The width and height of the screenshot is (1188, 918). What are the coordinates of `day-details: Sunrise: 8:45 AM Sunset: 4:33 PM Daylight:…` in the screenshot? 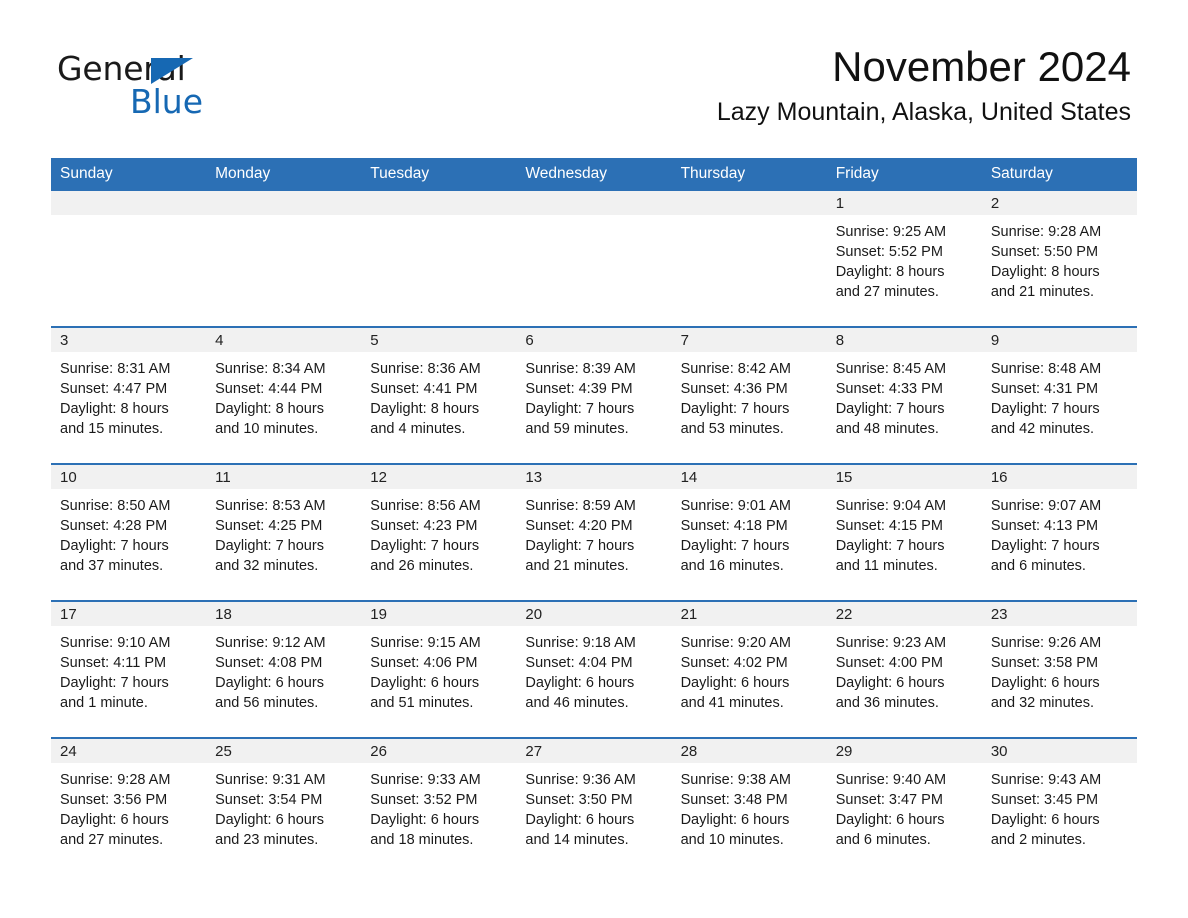 It's located at (904, 395).